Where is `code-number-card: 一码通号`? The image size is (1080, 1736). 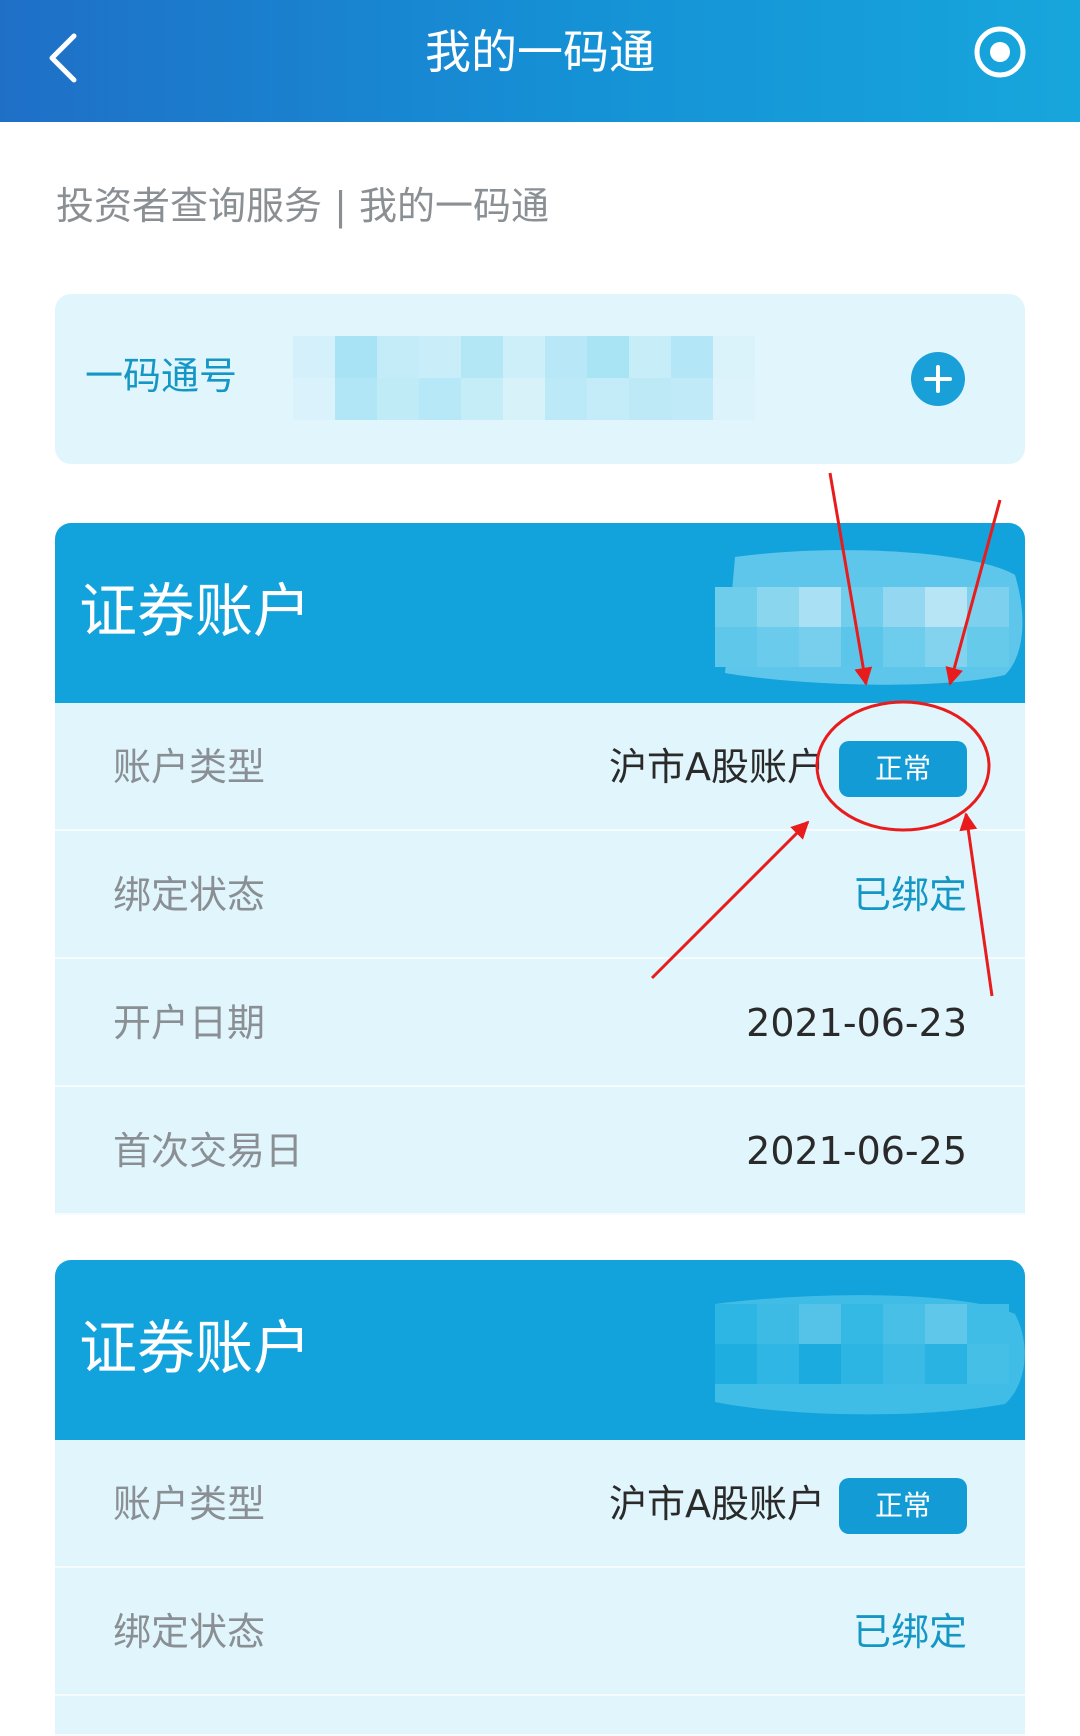
code-number-card: 一码通号 is located at coordinates (540, 379).